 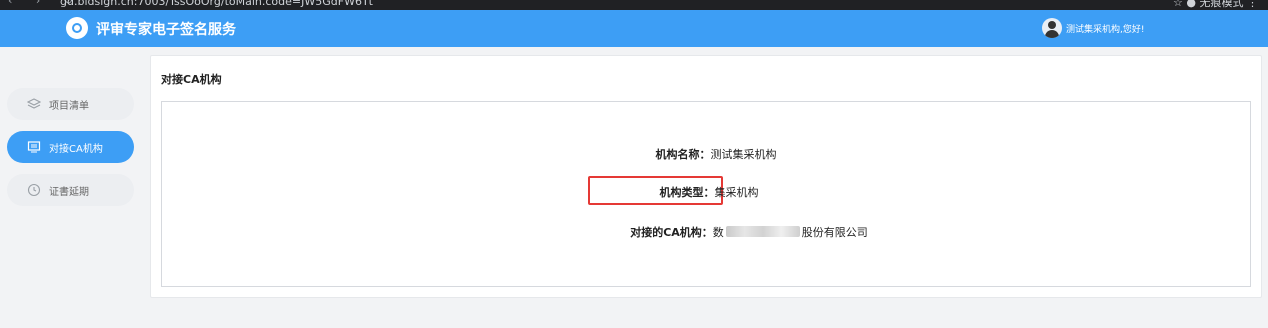 What do you see at coordinates (76, 149) in the screenshot?
I see `sidebar-item-label: 对接CA机构` at bounding box center [76, 149].